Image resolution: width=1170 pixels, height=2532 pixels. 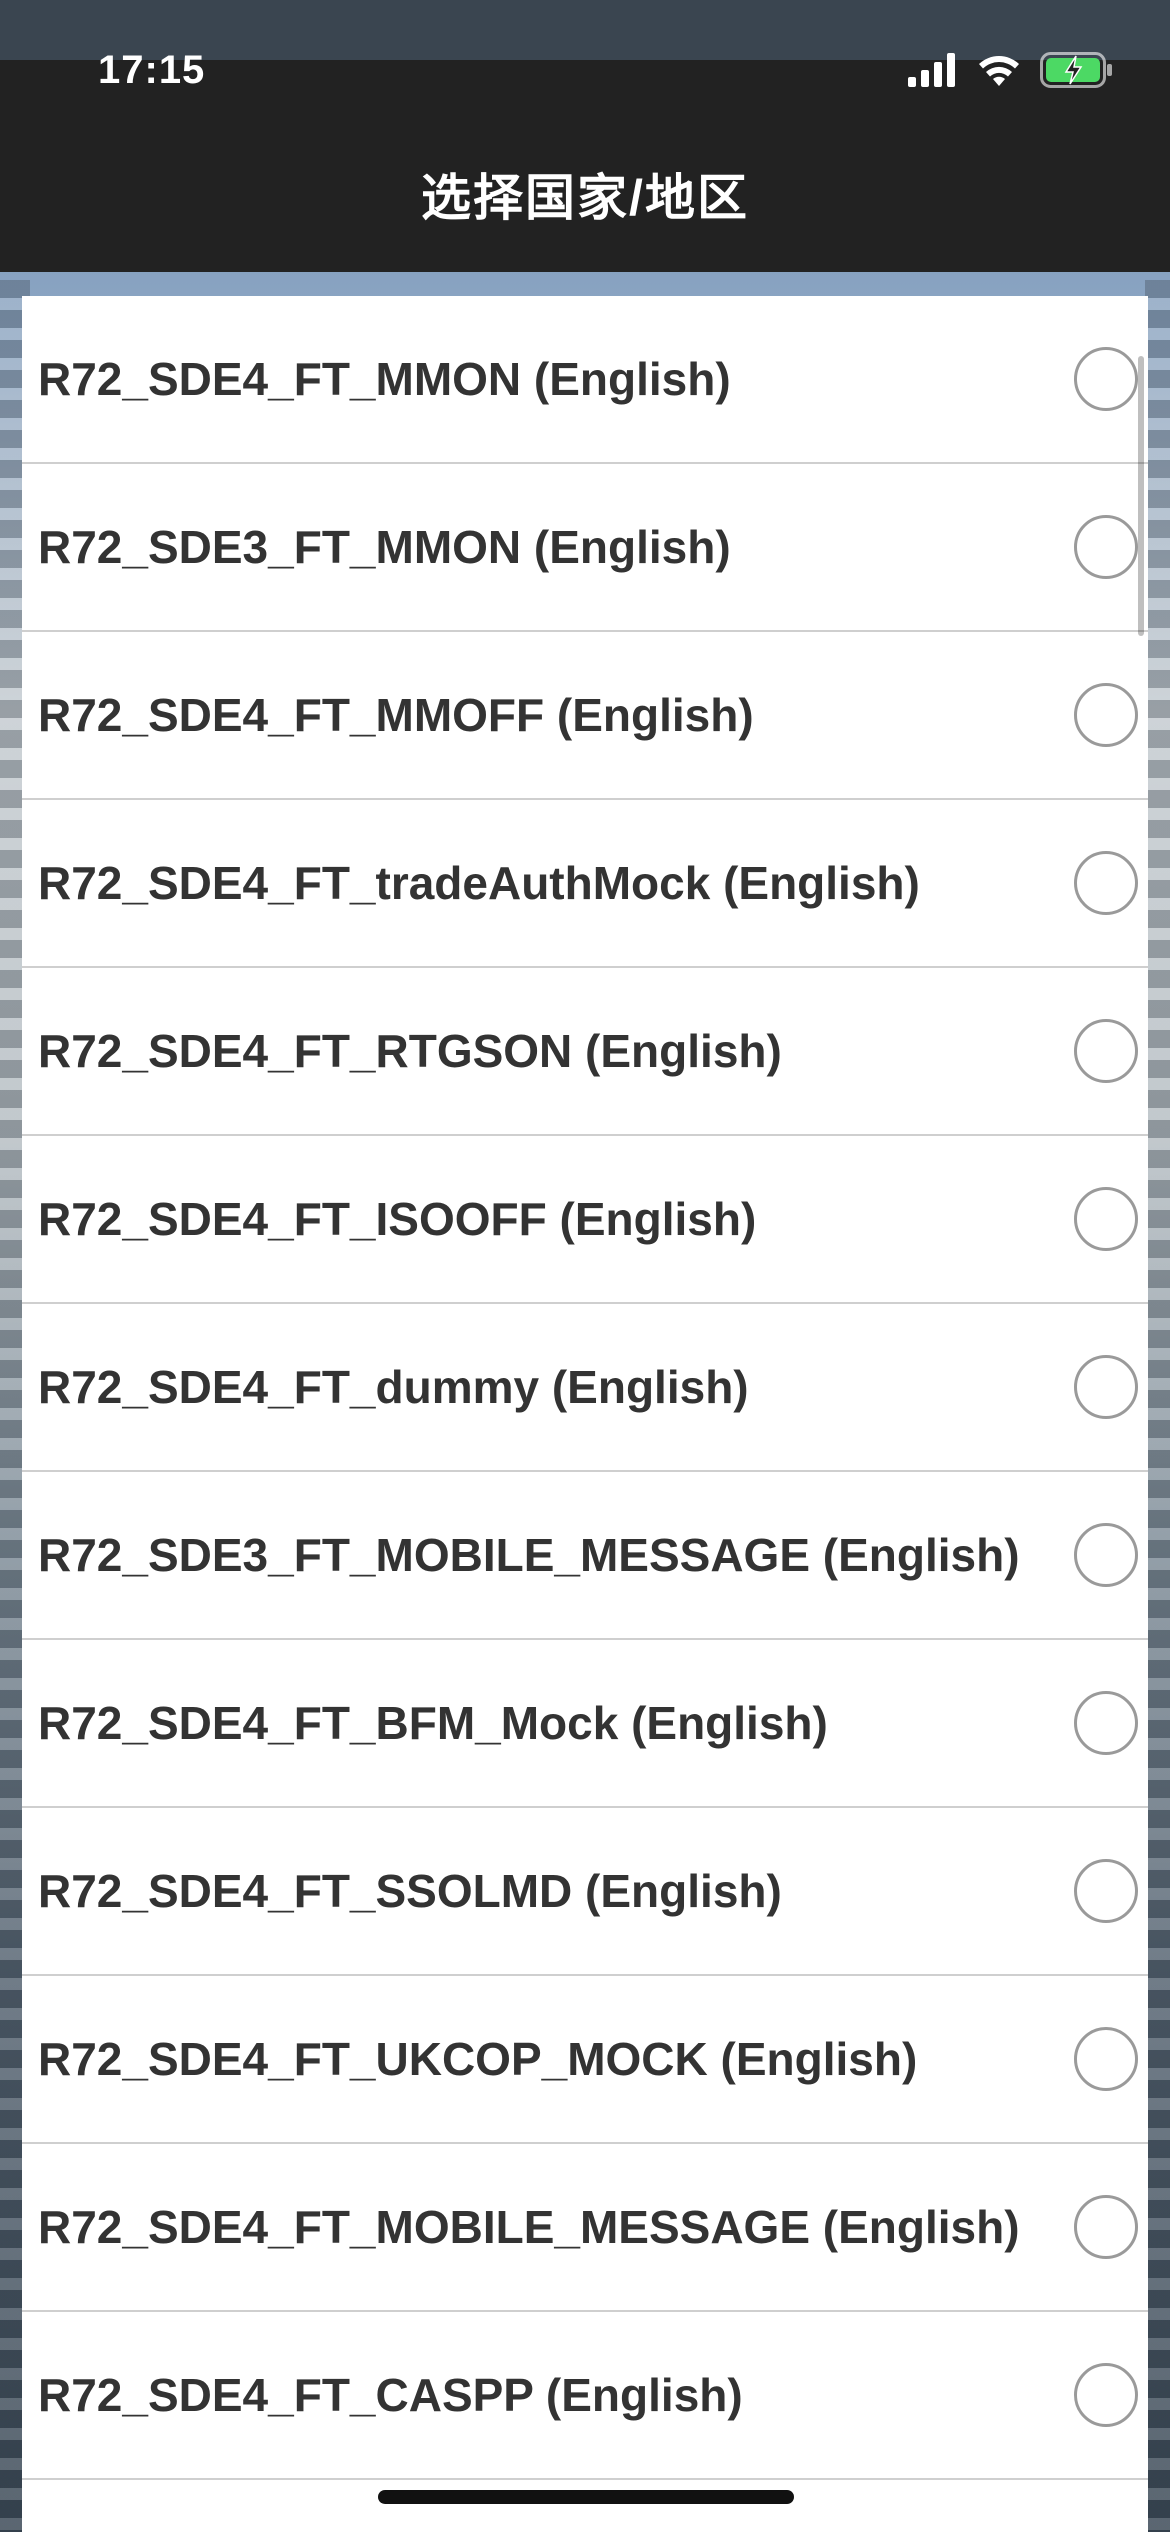 I want to click on nav-bar: 选择国家/地区, so click(x=585, y=206).